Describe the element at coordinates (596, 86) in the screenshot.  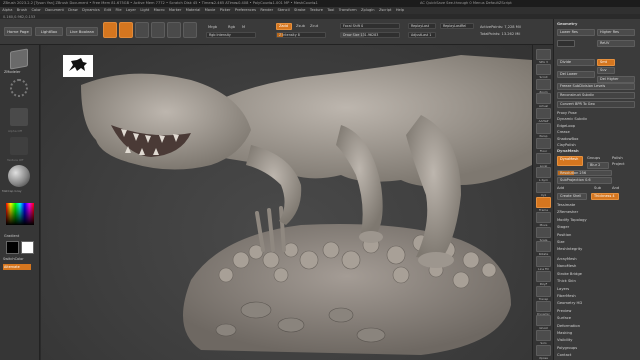
I see `freeze-subdiv-button: Freeze SubDivision Levels` at that location.